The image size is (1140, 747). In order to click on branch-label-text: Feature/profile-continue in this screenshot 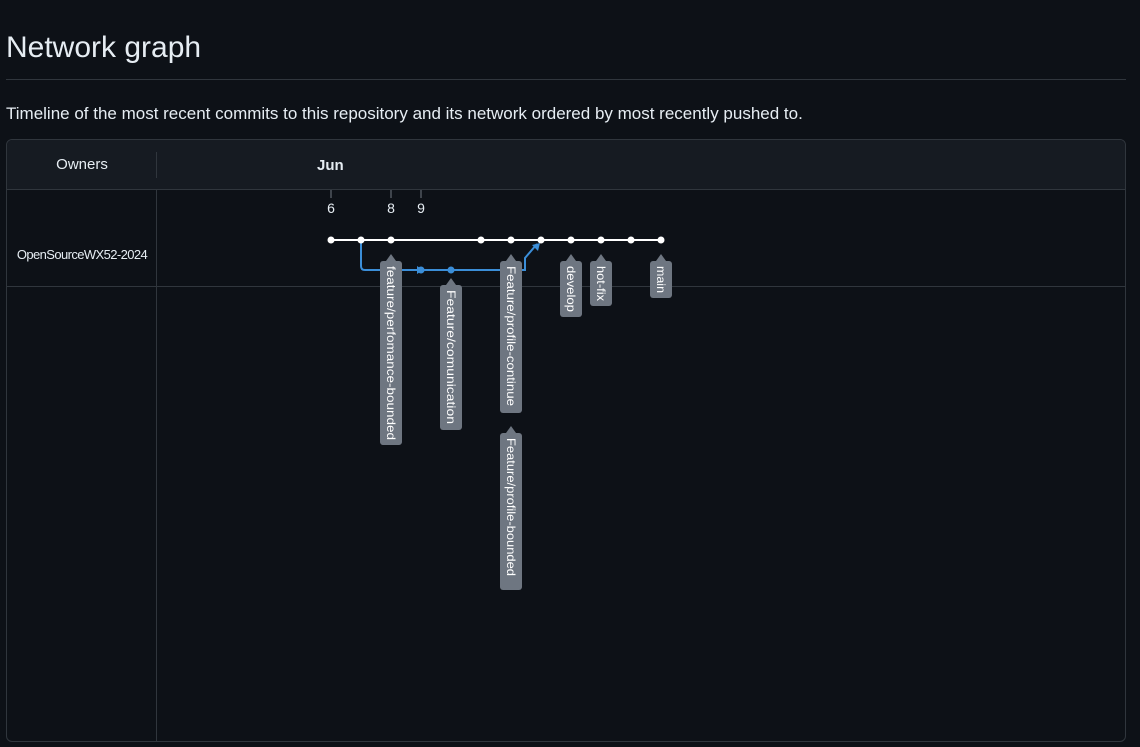, I will do `click(511, 336)`.